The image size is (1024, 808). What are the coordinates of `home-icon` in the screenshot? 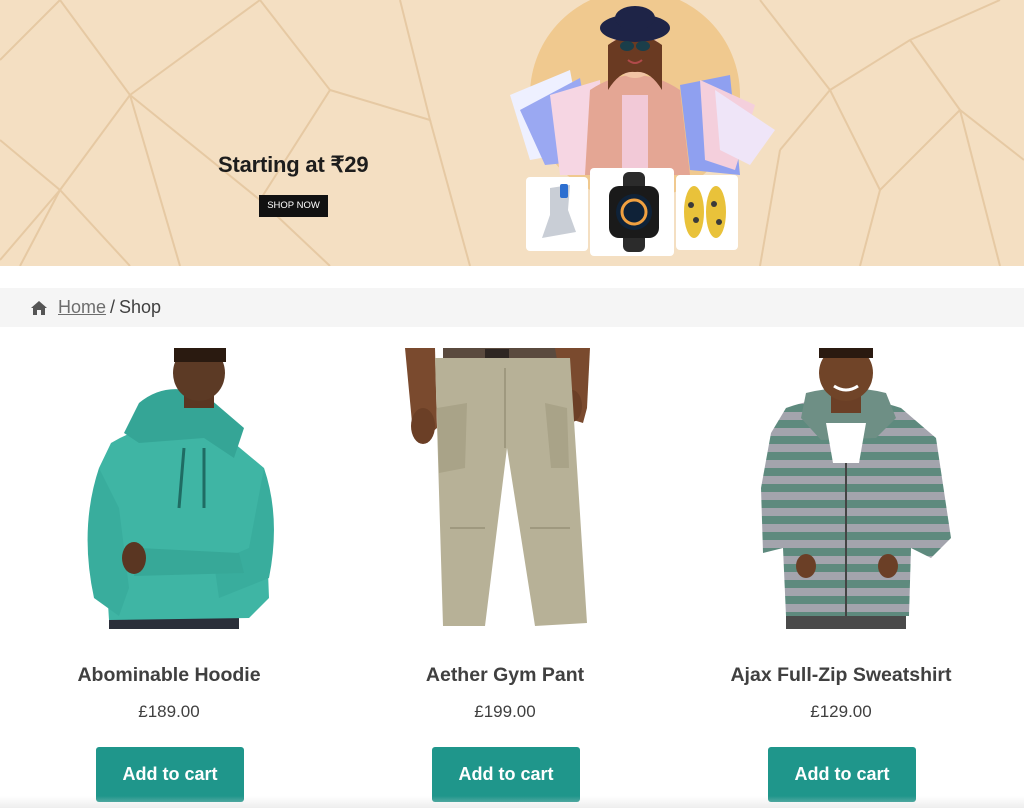 It's located at (39, 307).